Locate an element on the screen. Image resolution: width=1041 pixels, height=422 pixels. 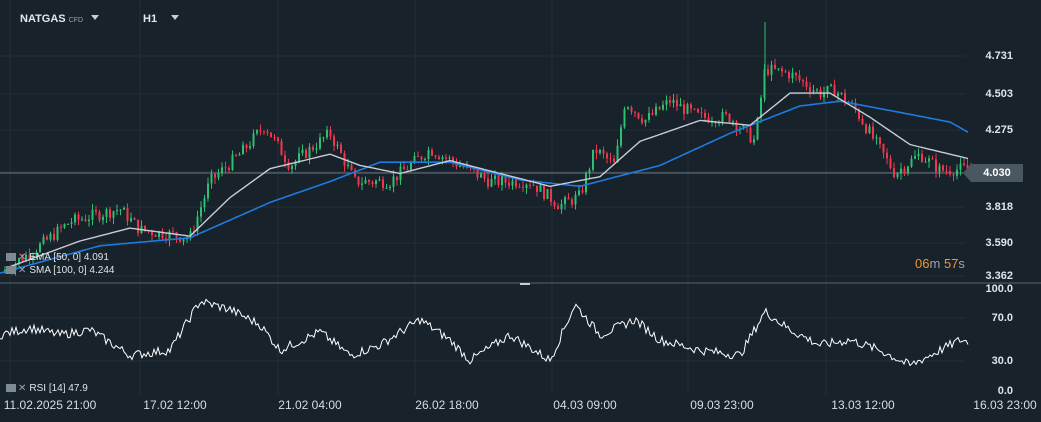
time-axis-label: 13.03 12:00 is located at coordinates (863, 405).